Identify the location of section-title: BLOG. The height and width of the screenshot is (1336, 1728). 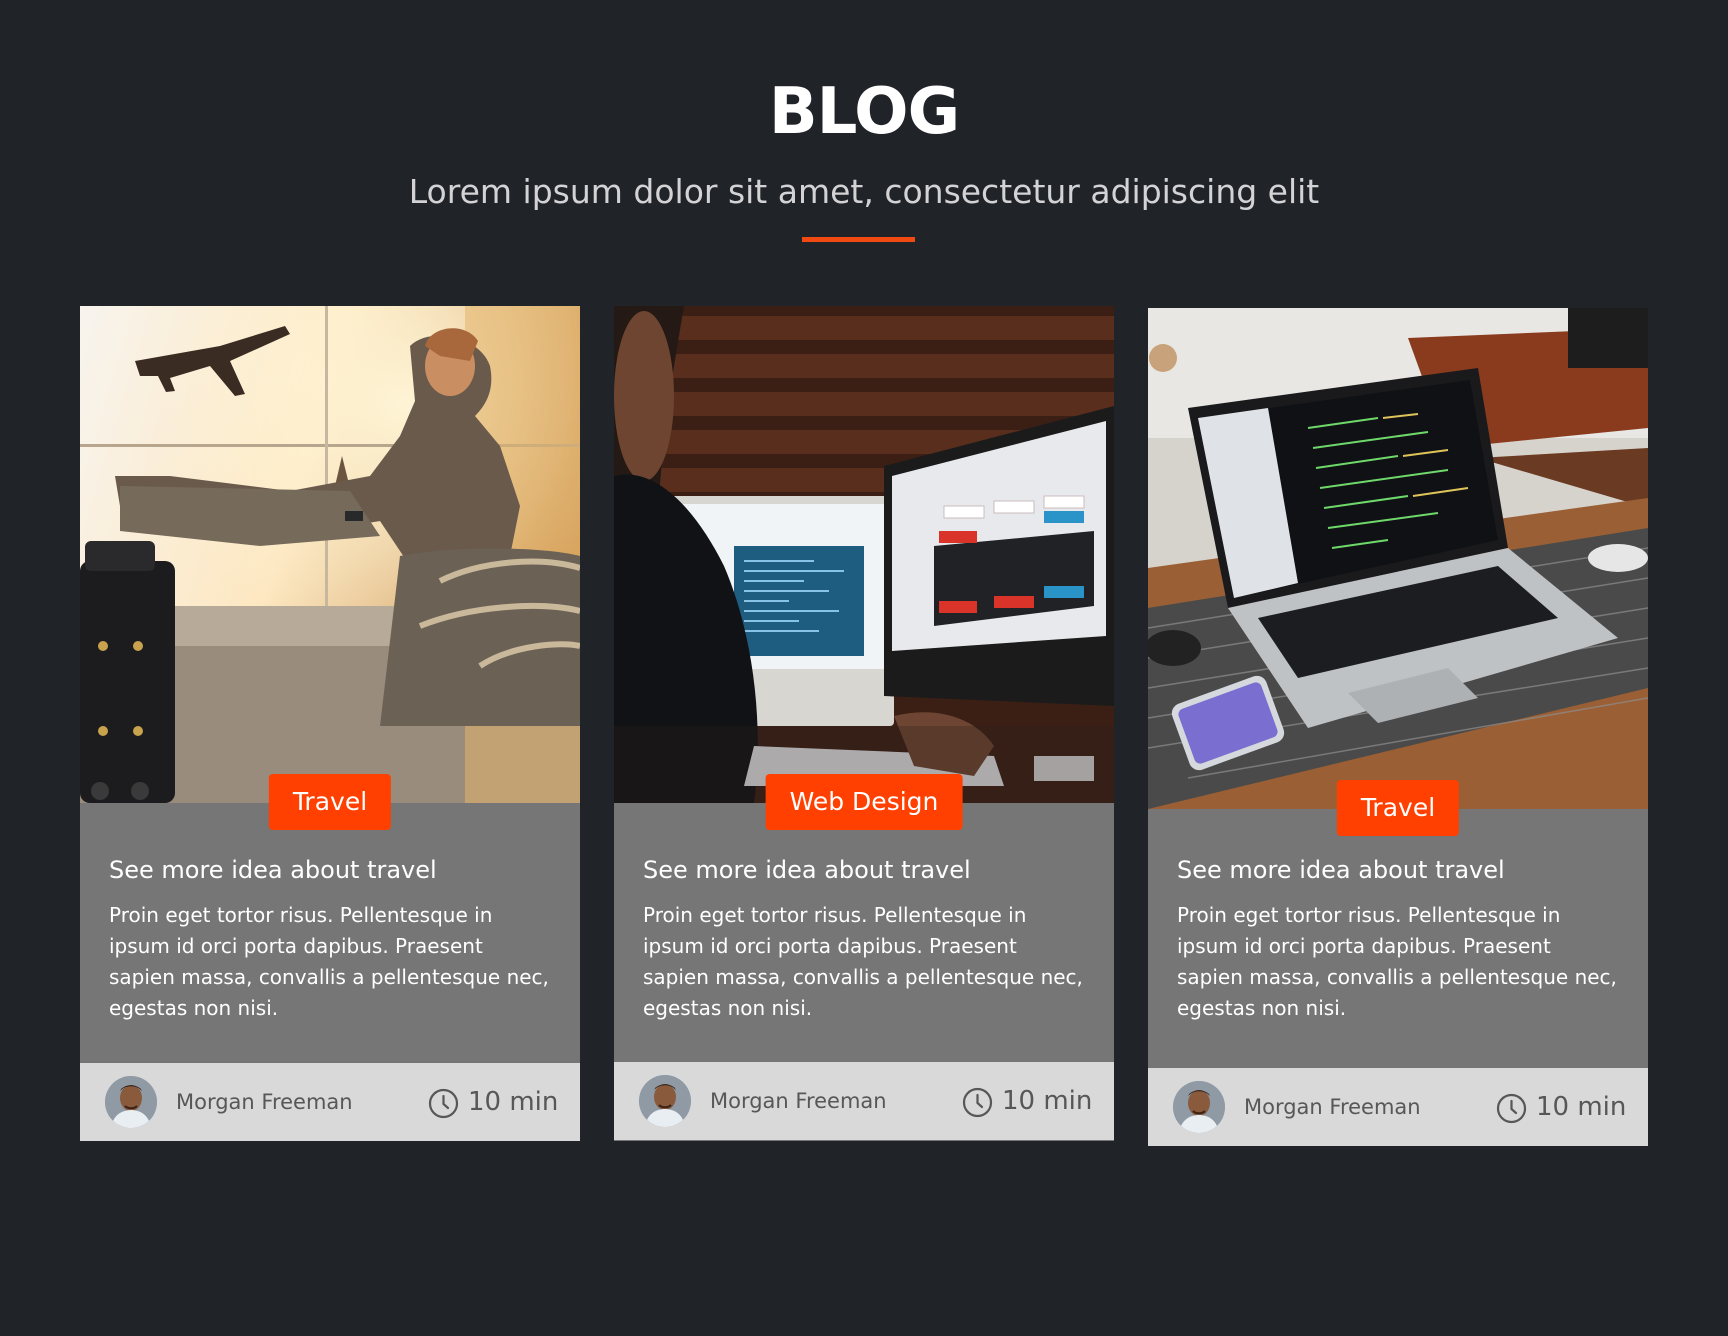
(864, 112).